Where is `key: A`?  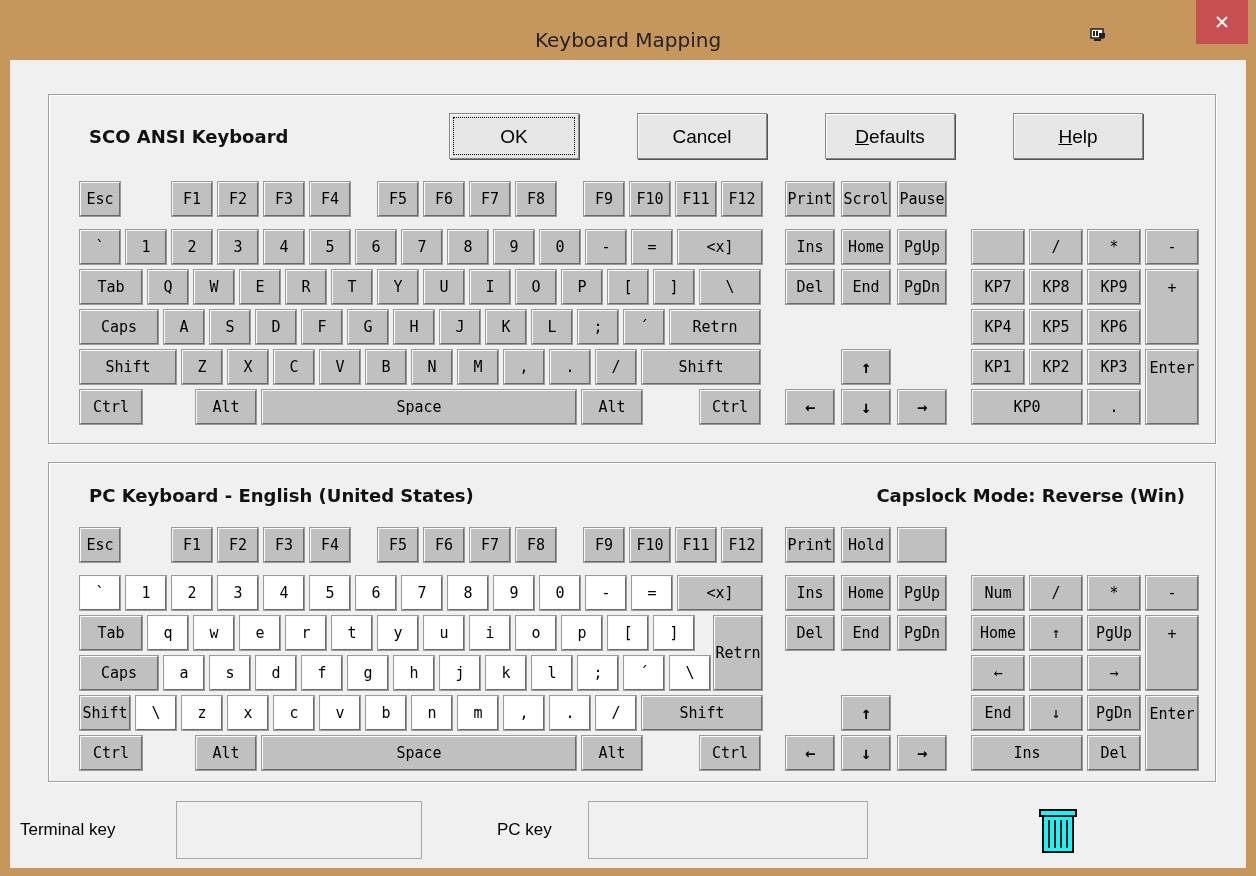
key: A is located at coordinates (184, 327).